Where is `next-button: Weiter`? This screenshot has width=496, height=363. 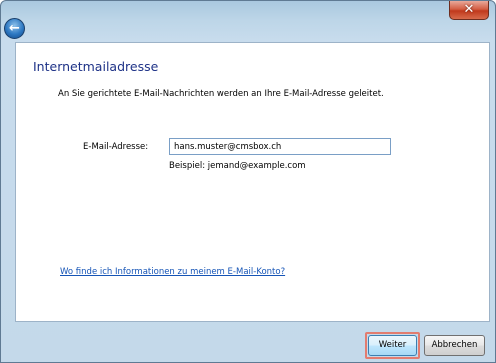 next-button: Weiter is located at coordinates (392, 345).